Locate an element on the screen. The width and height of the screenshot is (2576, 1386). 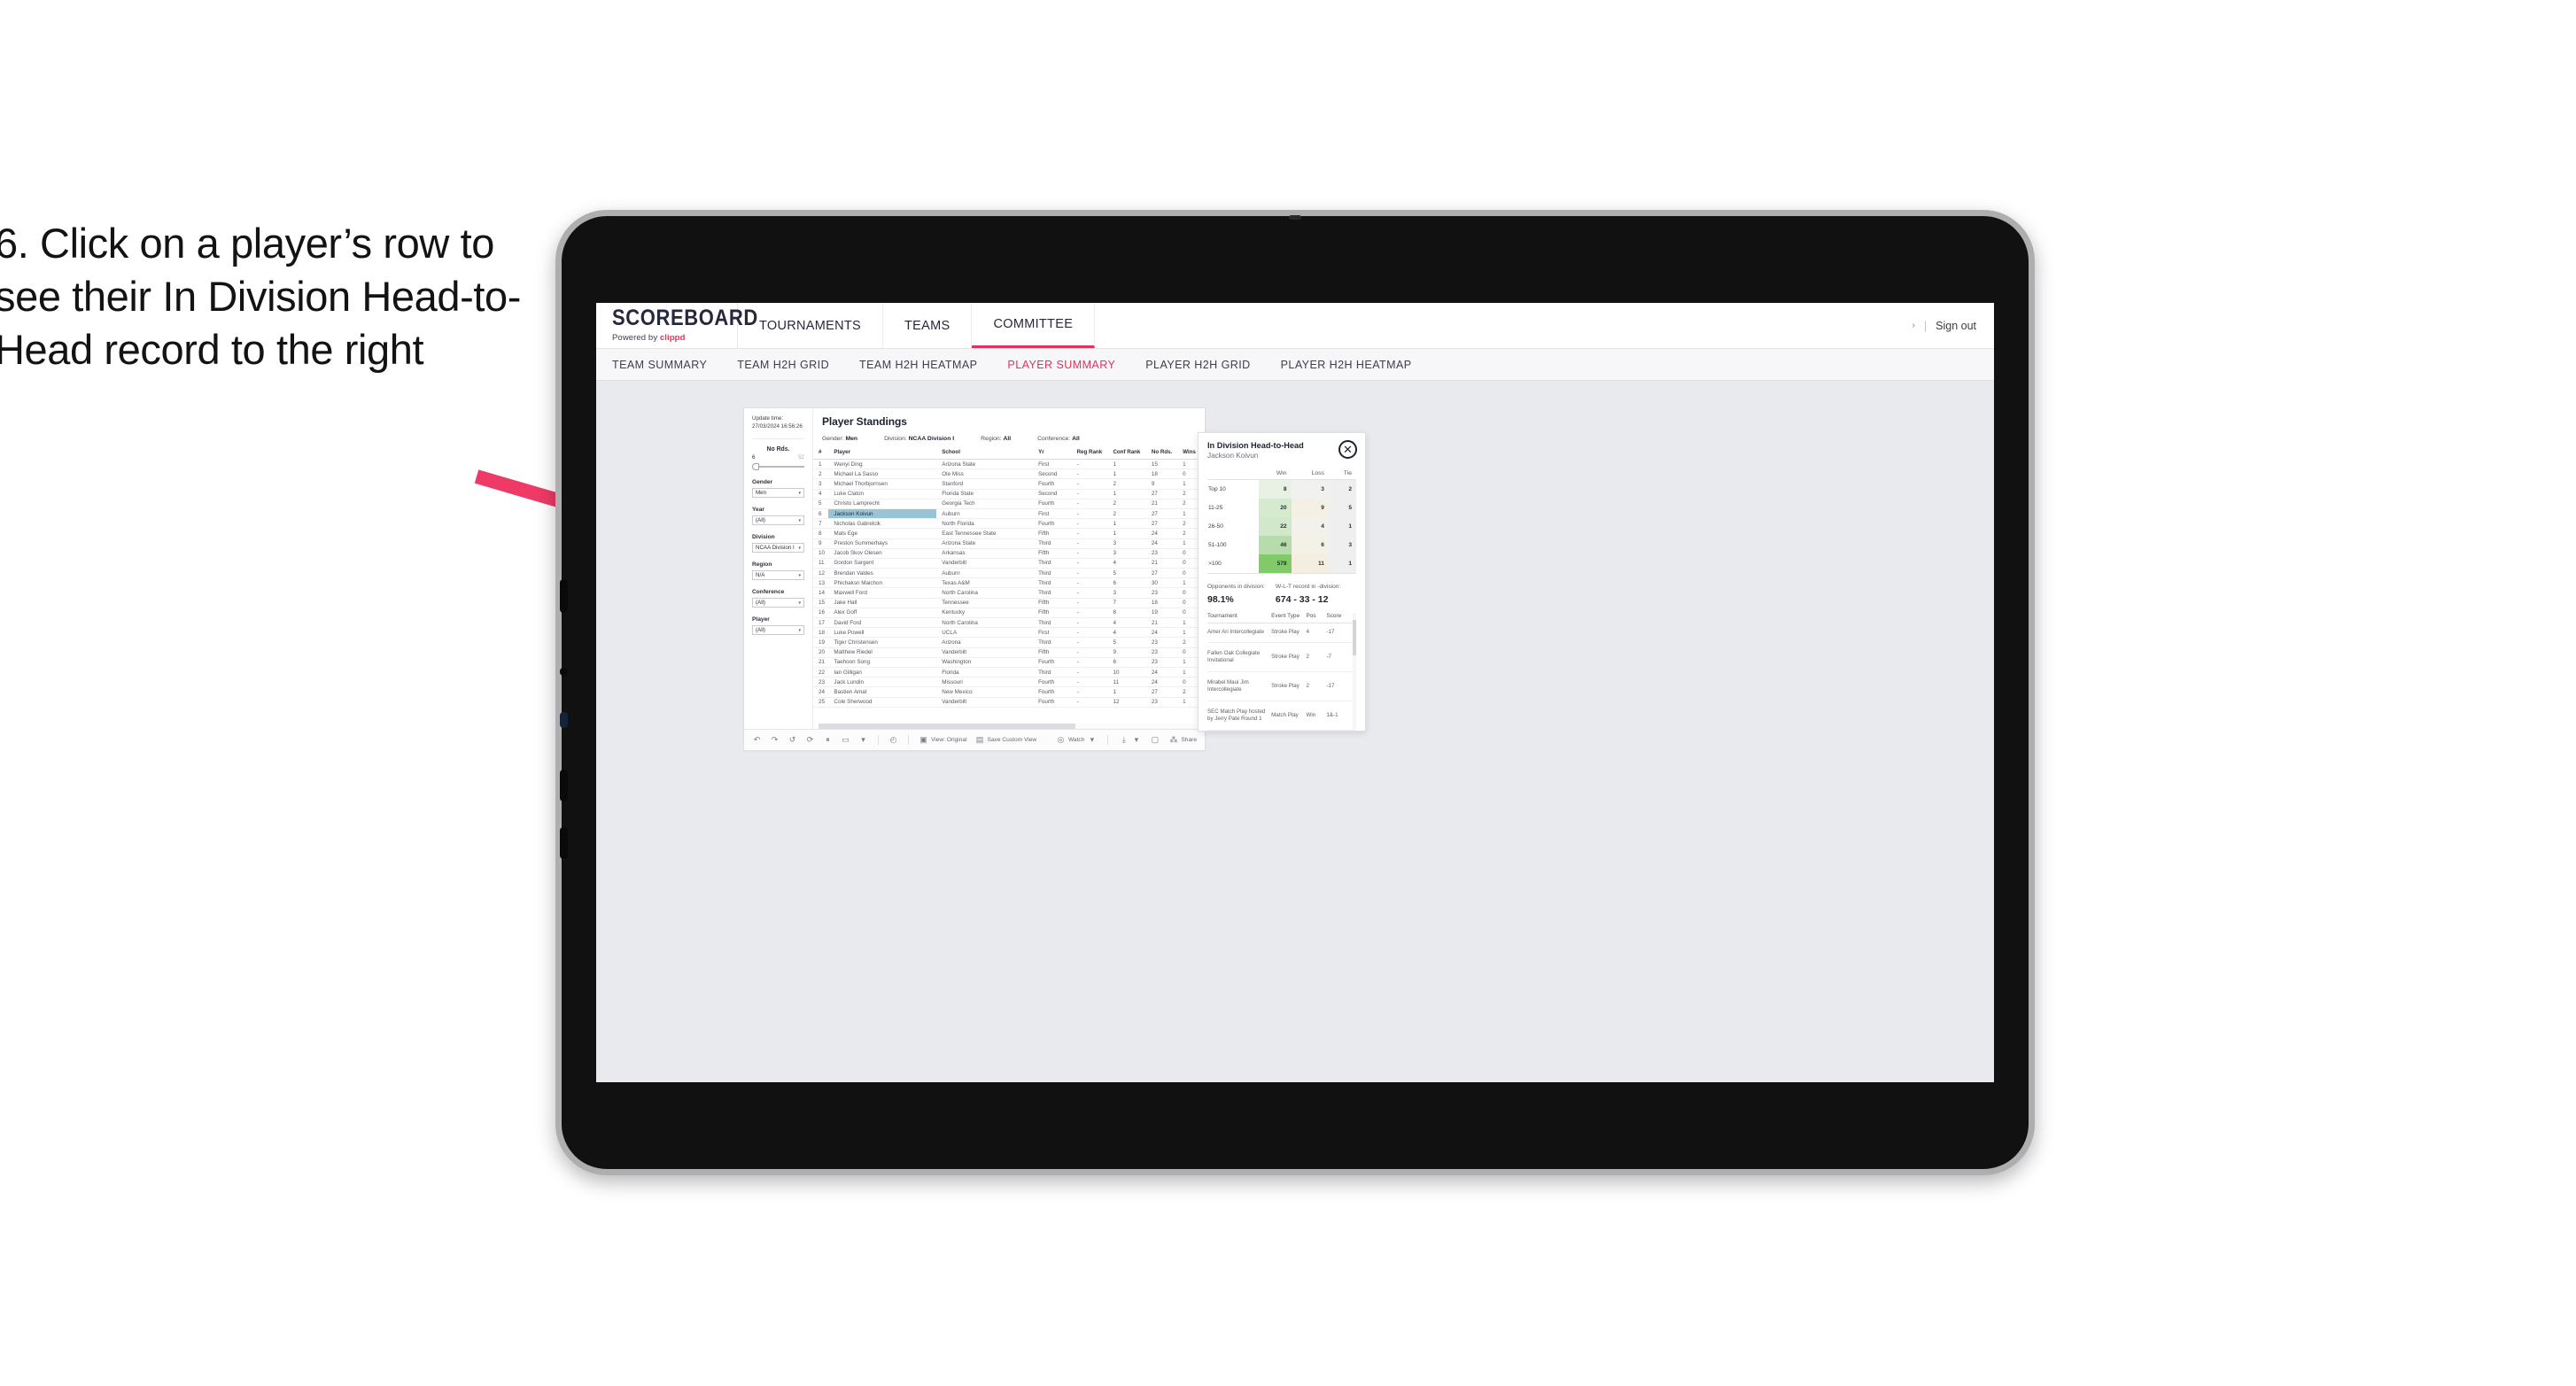
slider-handle is located at coordinates (755, 467).